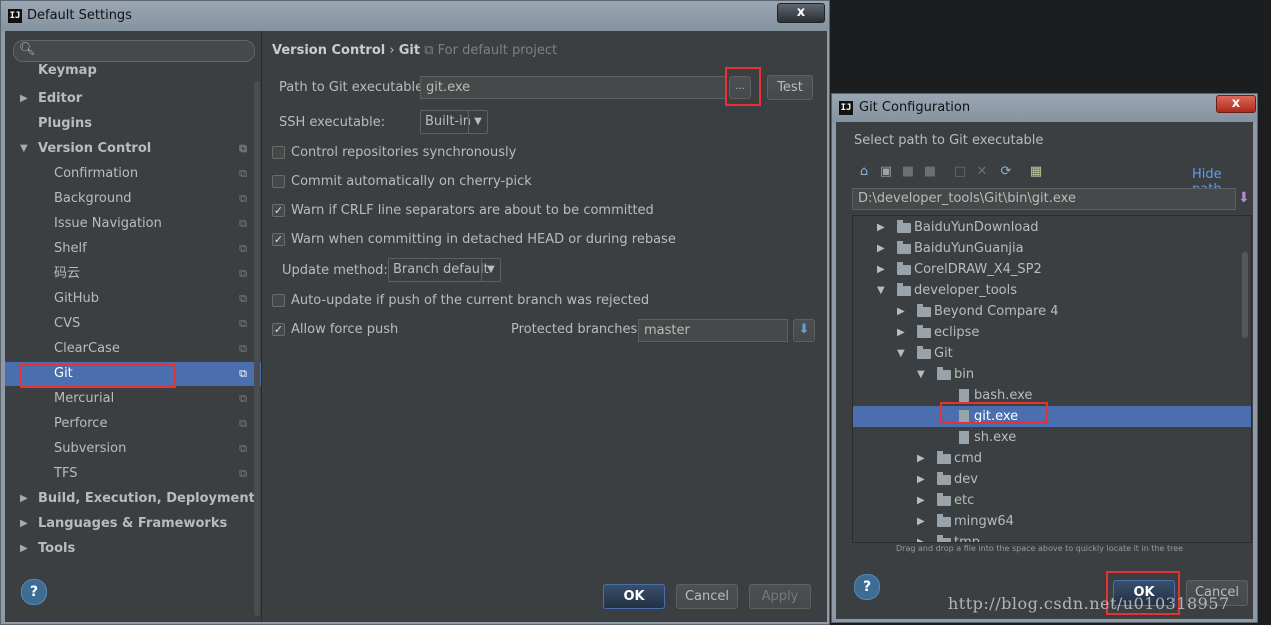  I want to click on desktop-icon: ▣, so click(886, 172).